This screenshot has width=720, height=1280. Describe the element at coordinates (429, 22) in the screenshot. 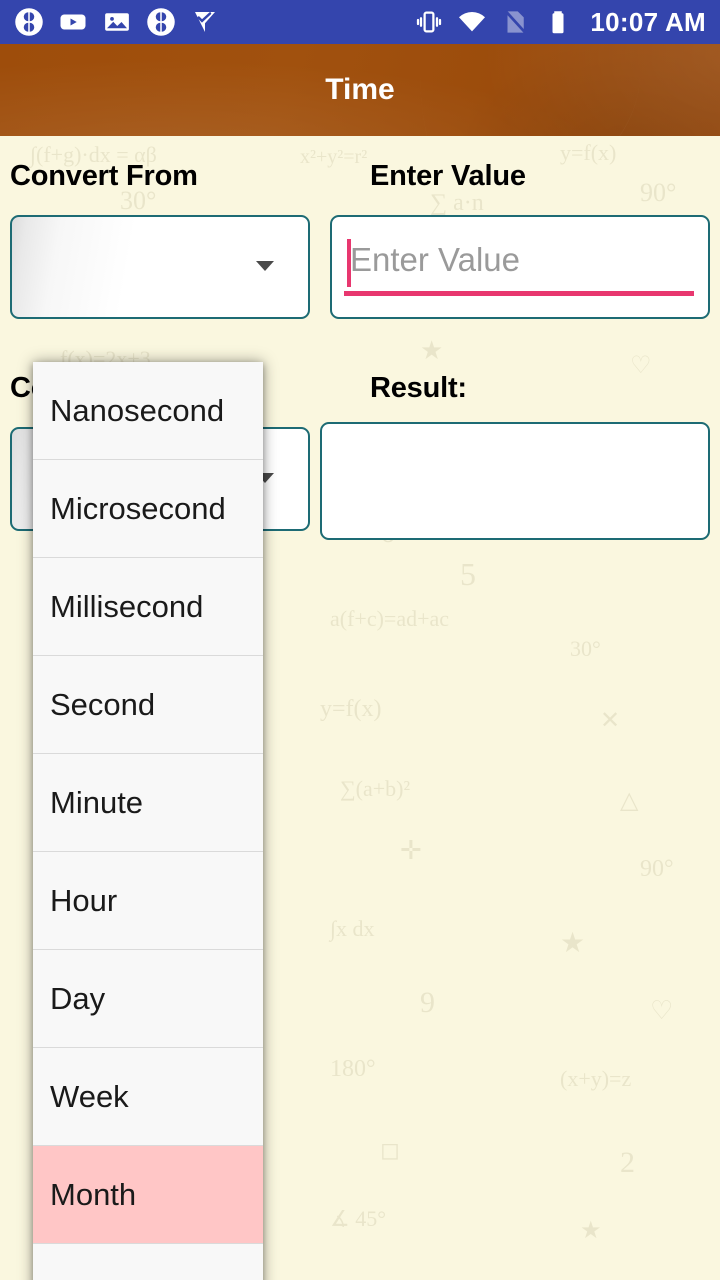

I see `vibrate-icon` at that location.